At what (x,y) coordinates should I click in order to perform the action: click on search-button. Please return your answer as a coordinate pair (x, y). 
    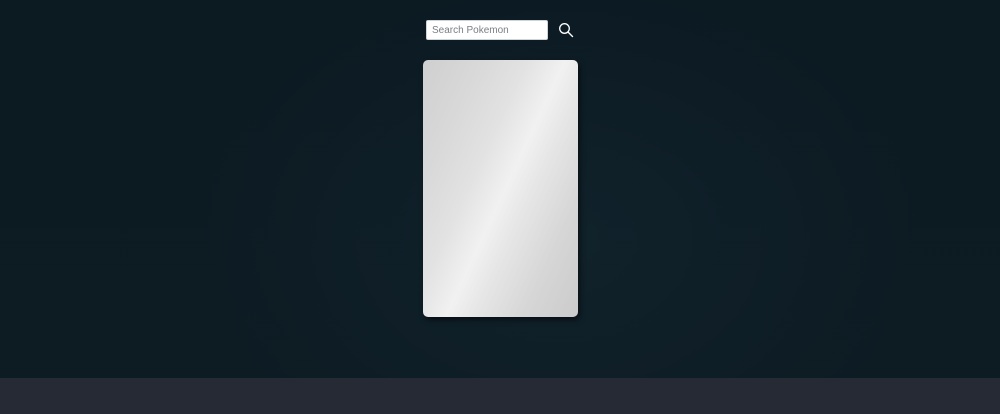
    Looking at the image, I should click on (566, 30).